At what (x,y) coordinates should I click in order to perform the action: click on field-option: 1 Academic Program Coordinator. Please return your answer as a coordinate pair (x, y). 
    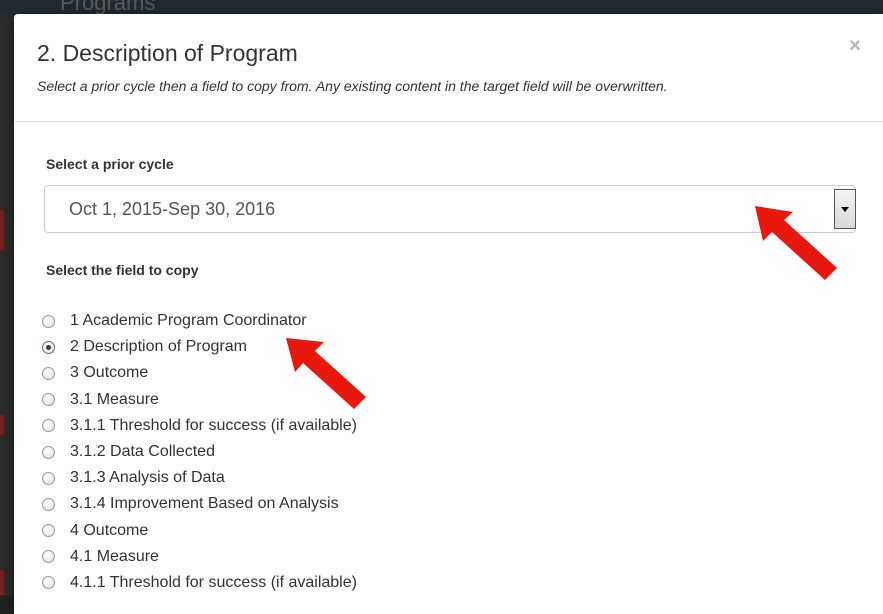
    Looking at the image, I should click on (199, 321).